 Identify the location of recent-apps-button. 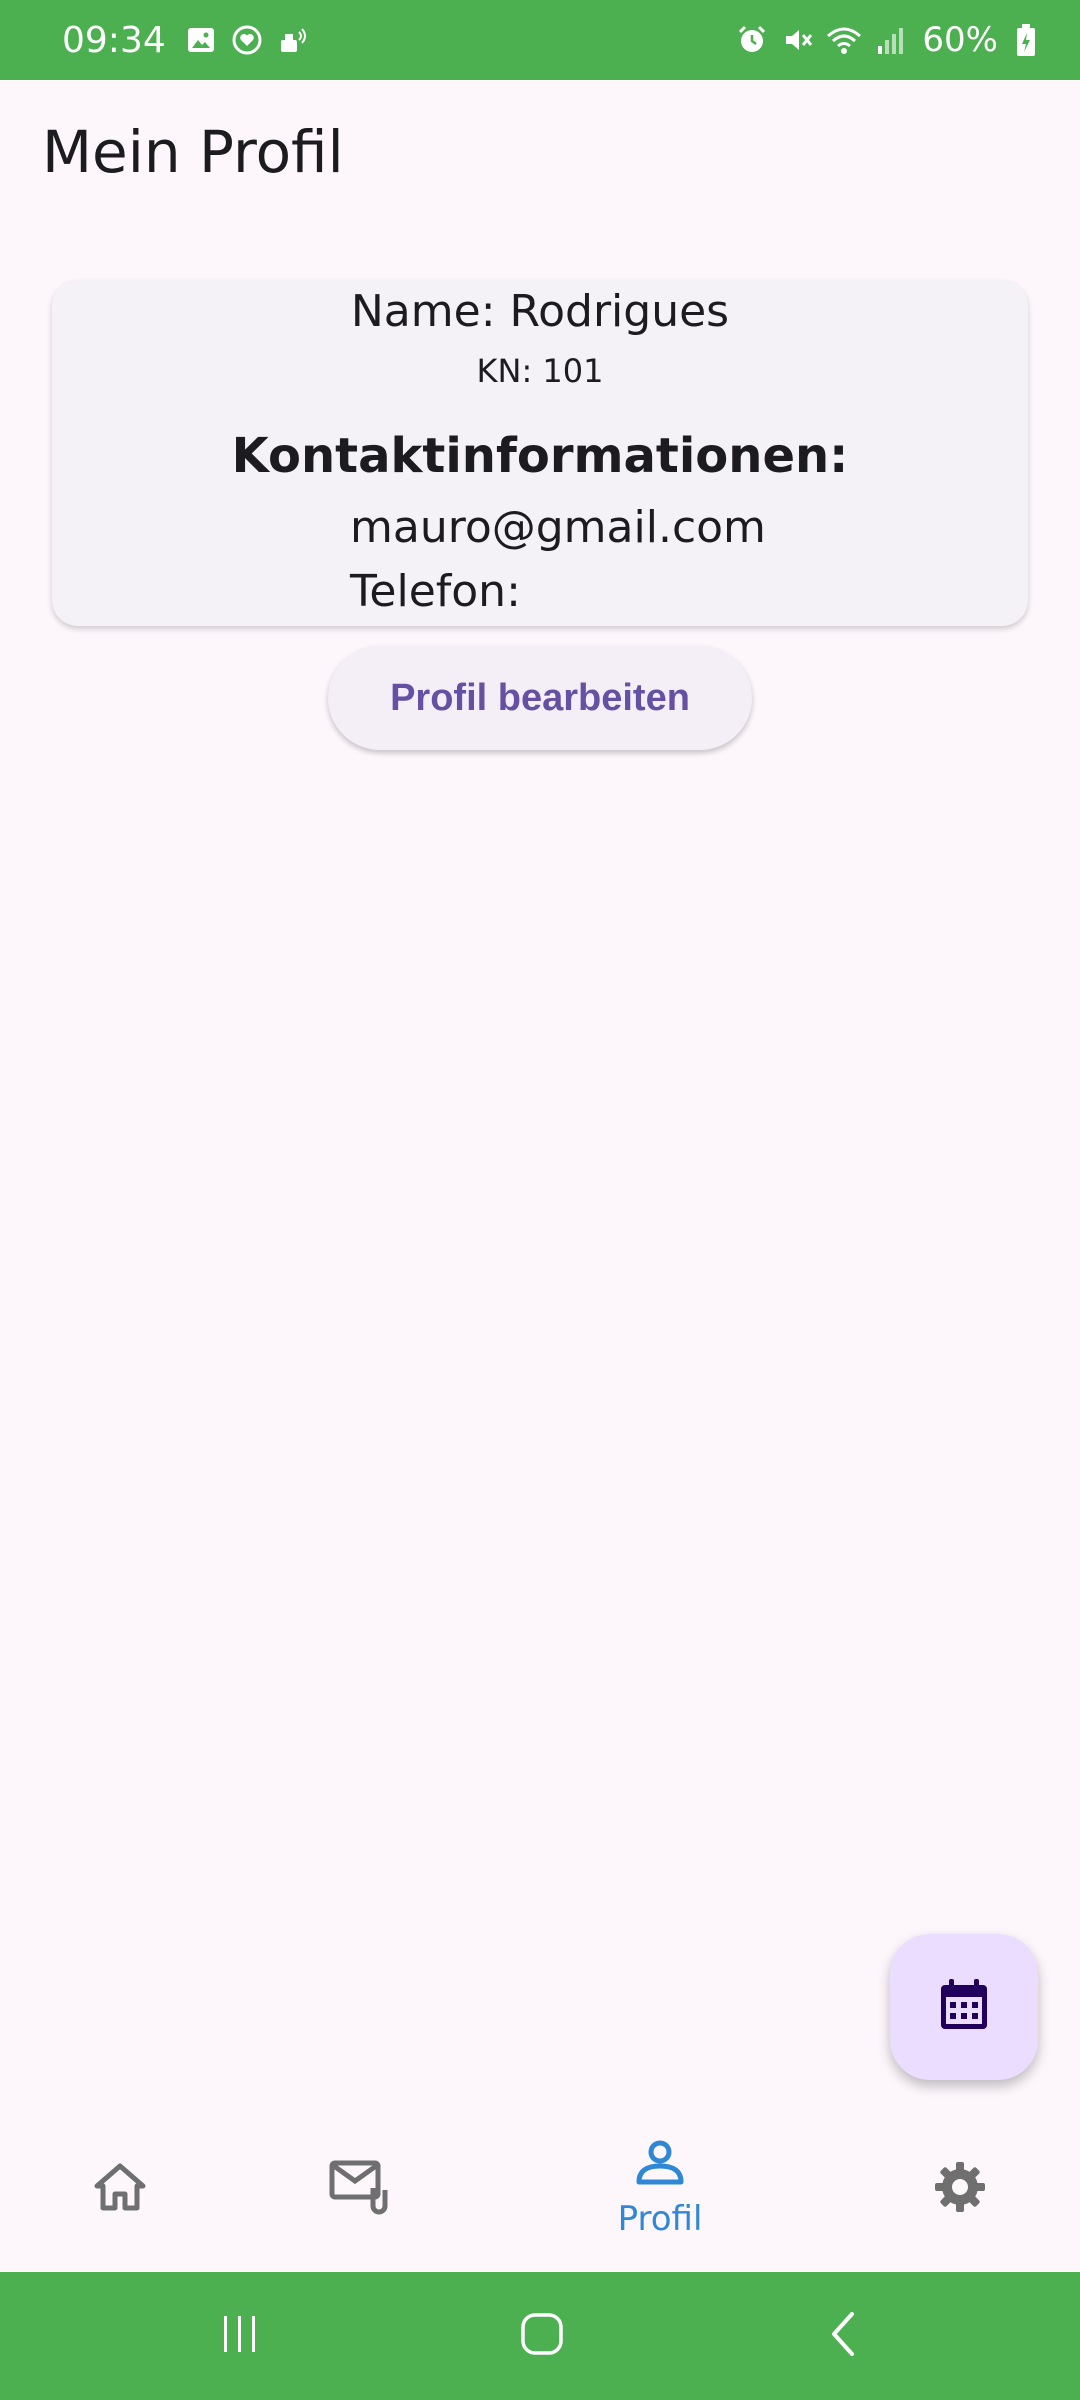
(240, 2336).